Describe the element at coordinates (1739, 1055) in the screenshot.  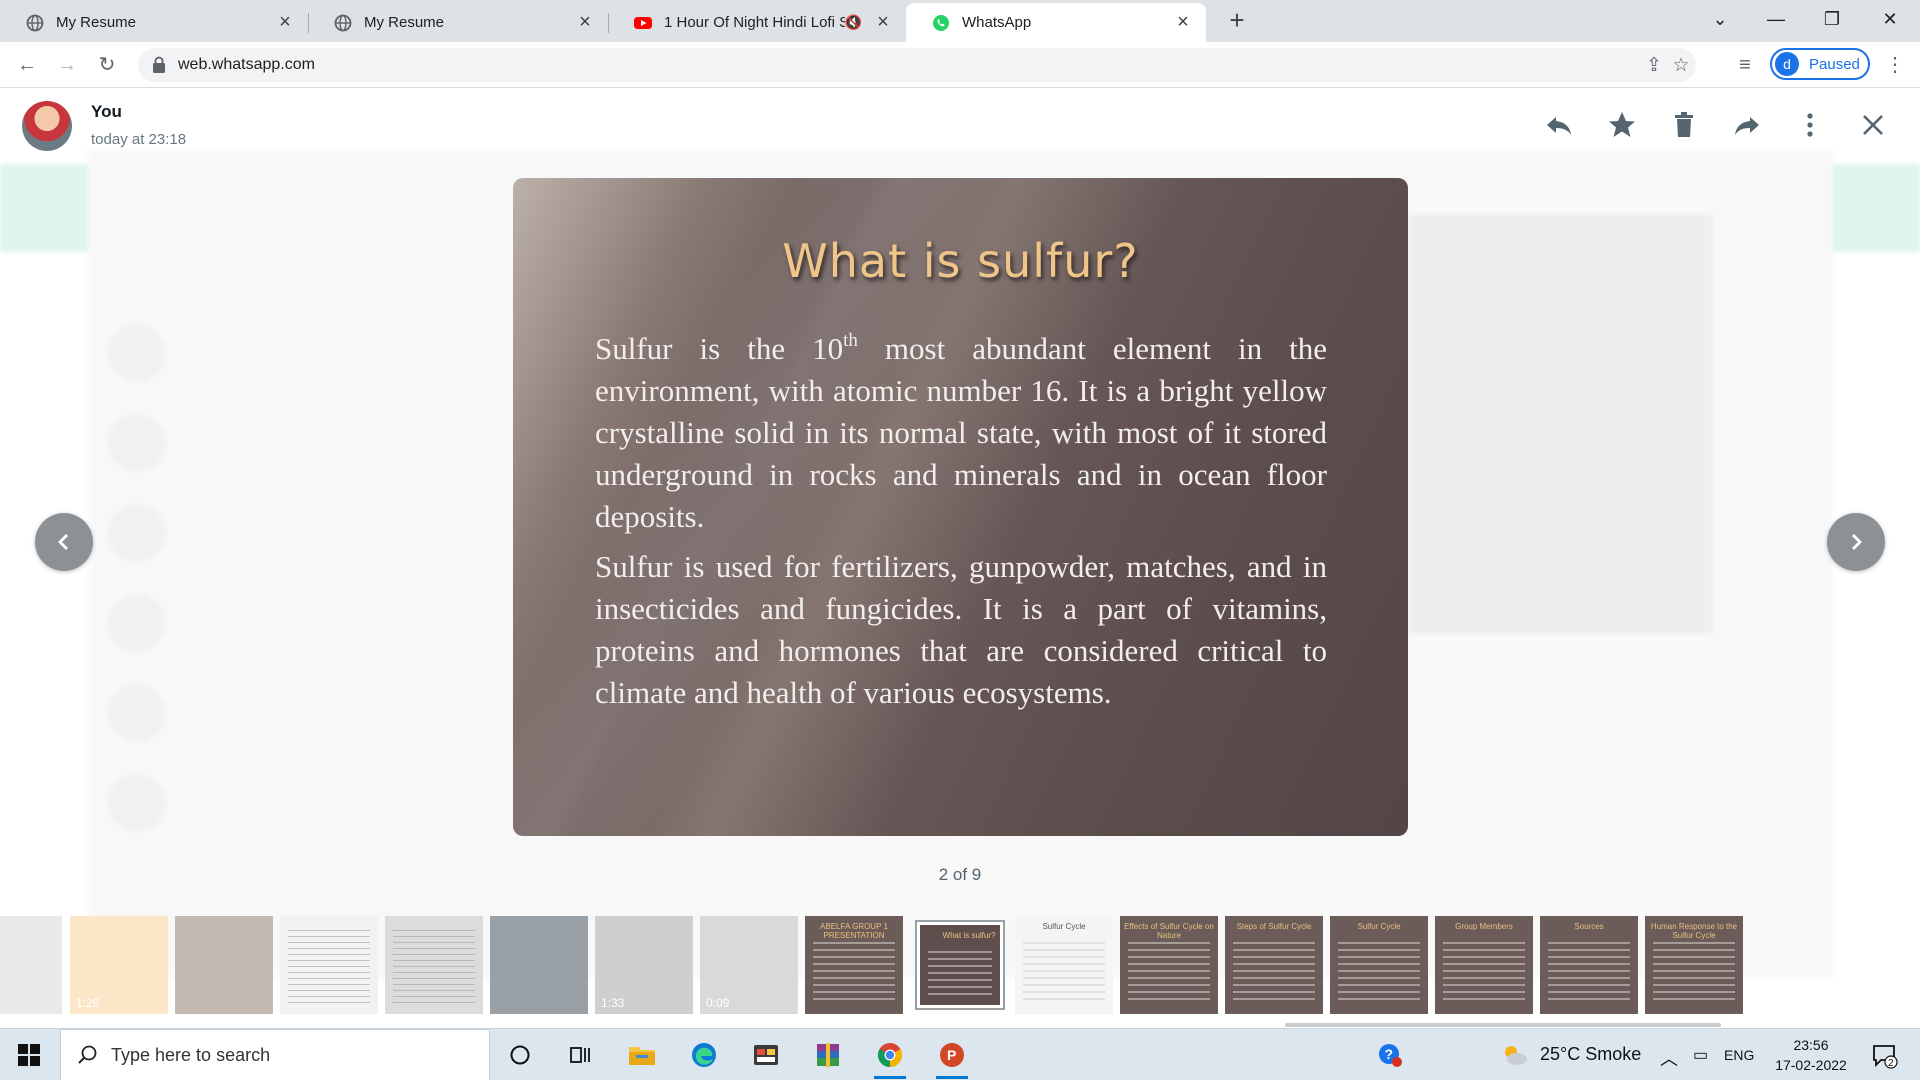
I see `language-indicator: ENG` at that location.